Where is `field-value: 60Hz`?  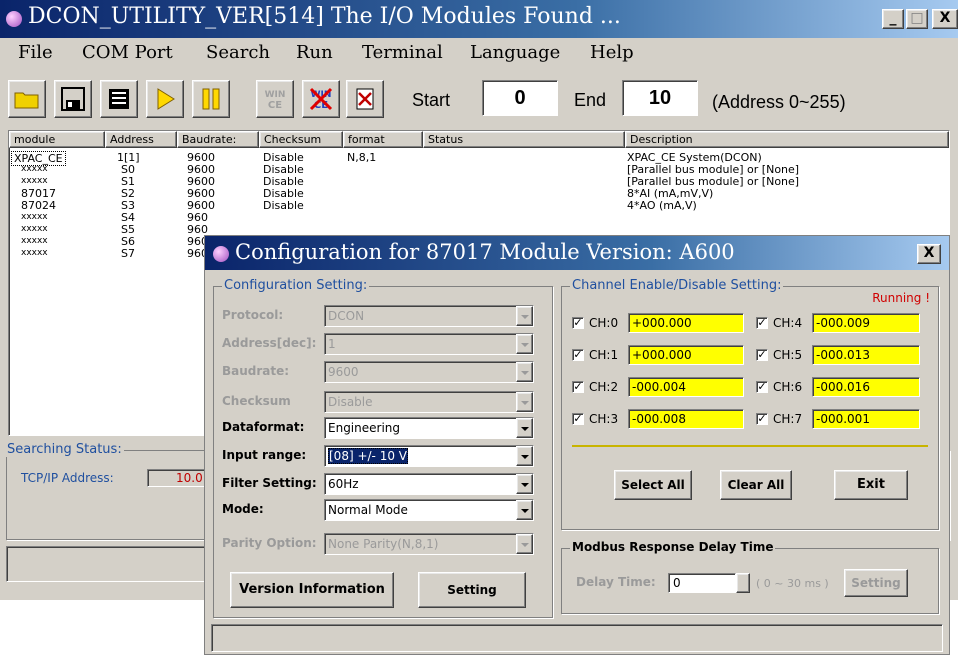 field-value: 60Hz is located at coordinates (343, 484).